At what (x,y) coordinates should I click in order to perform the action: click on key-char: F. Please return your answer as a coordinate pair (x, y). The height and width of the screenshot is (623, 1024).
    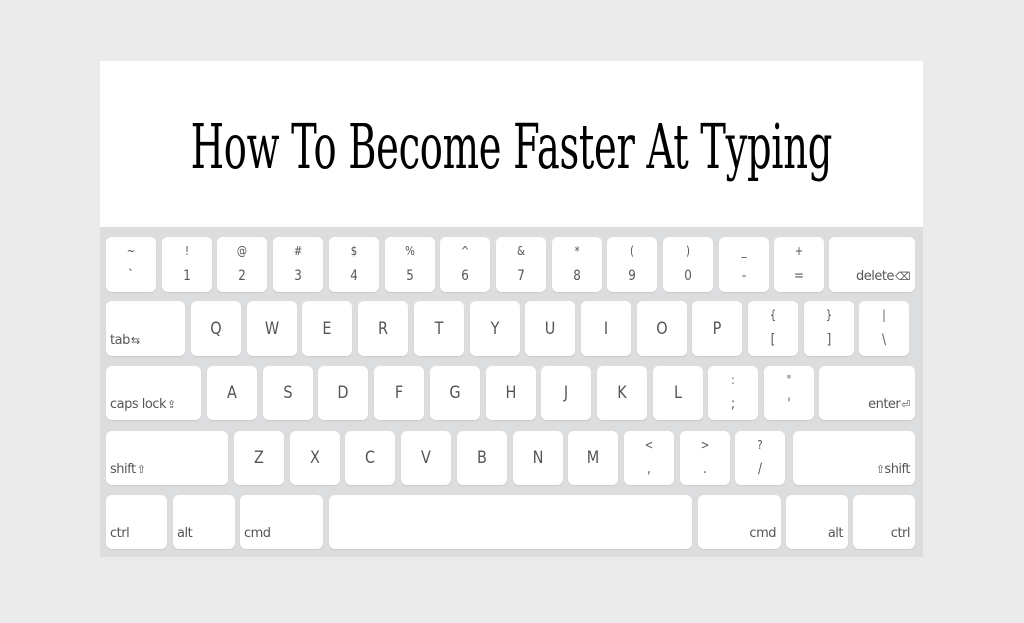
    Looking at the image, I should click on (399, 393).